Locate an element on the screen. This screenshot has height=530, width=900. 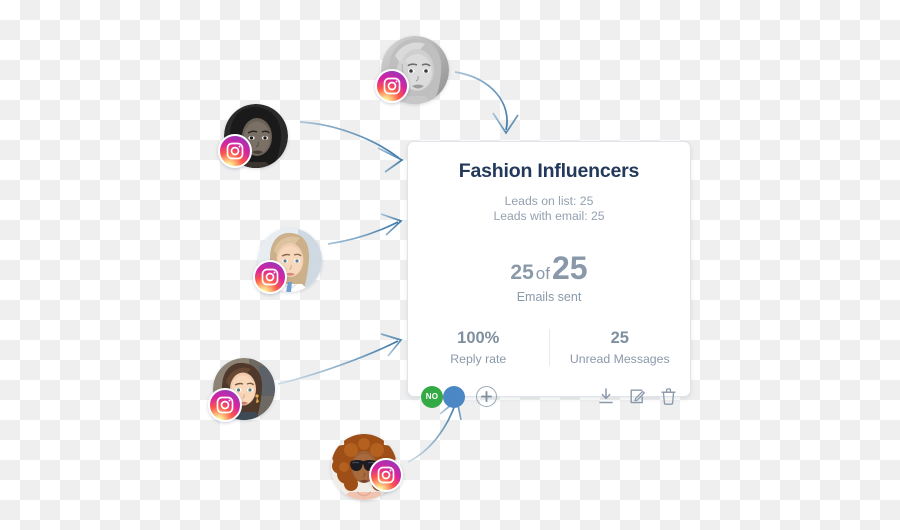
plus-icon is located at coordinates (486, 397).